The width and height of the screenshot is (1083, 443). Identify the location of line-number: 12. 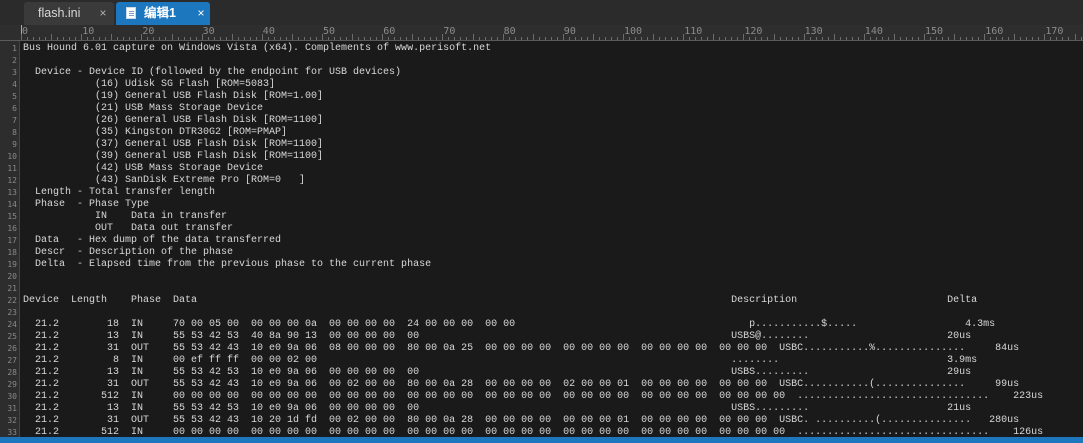
(12, 180).